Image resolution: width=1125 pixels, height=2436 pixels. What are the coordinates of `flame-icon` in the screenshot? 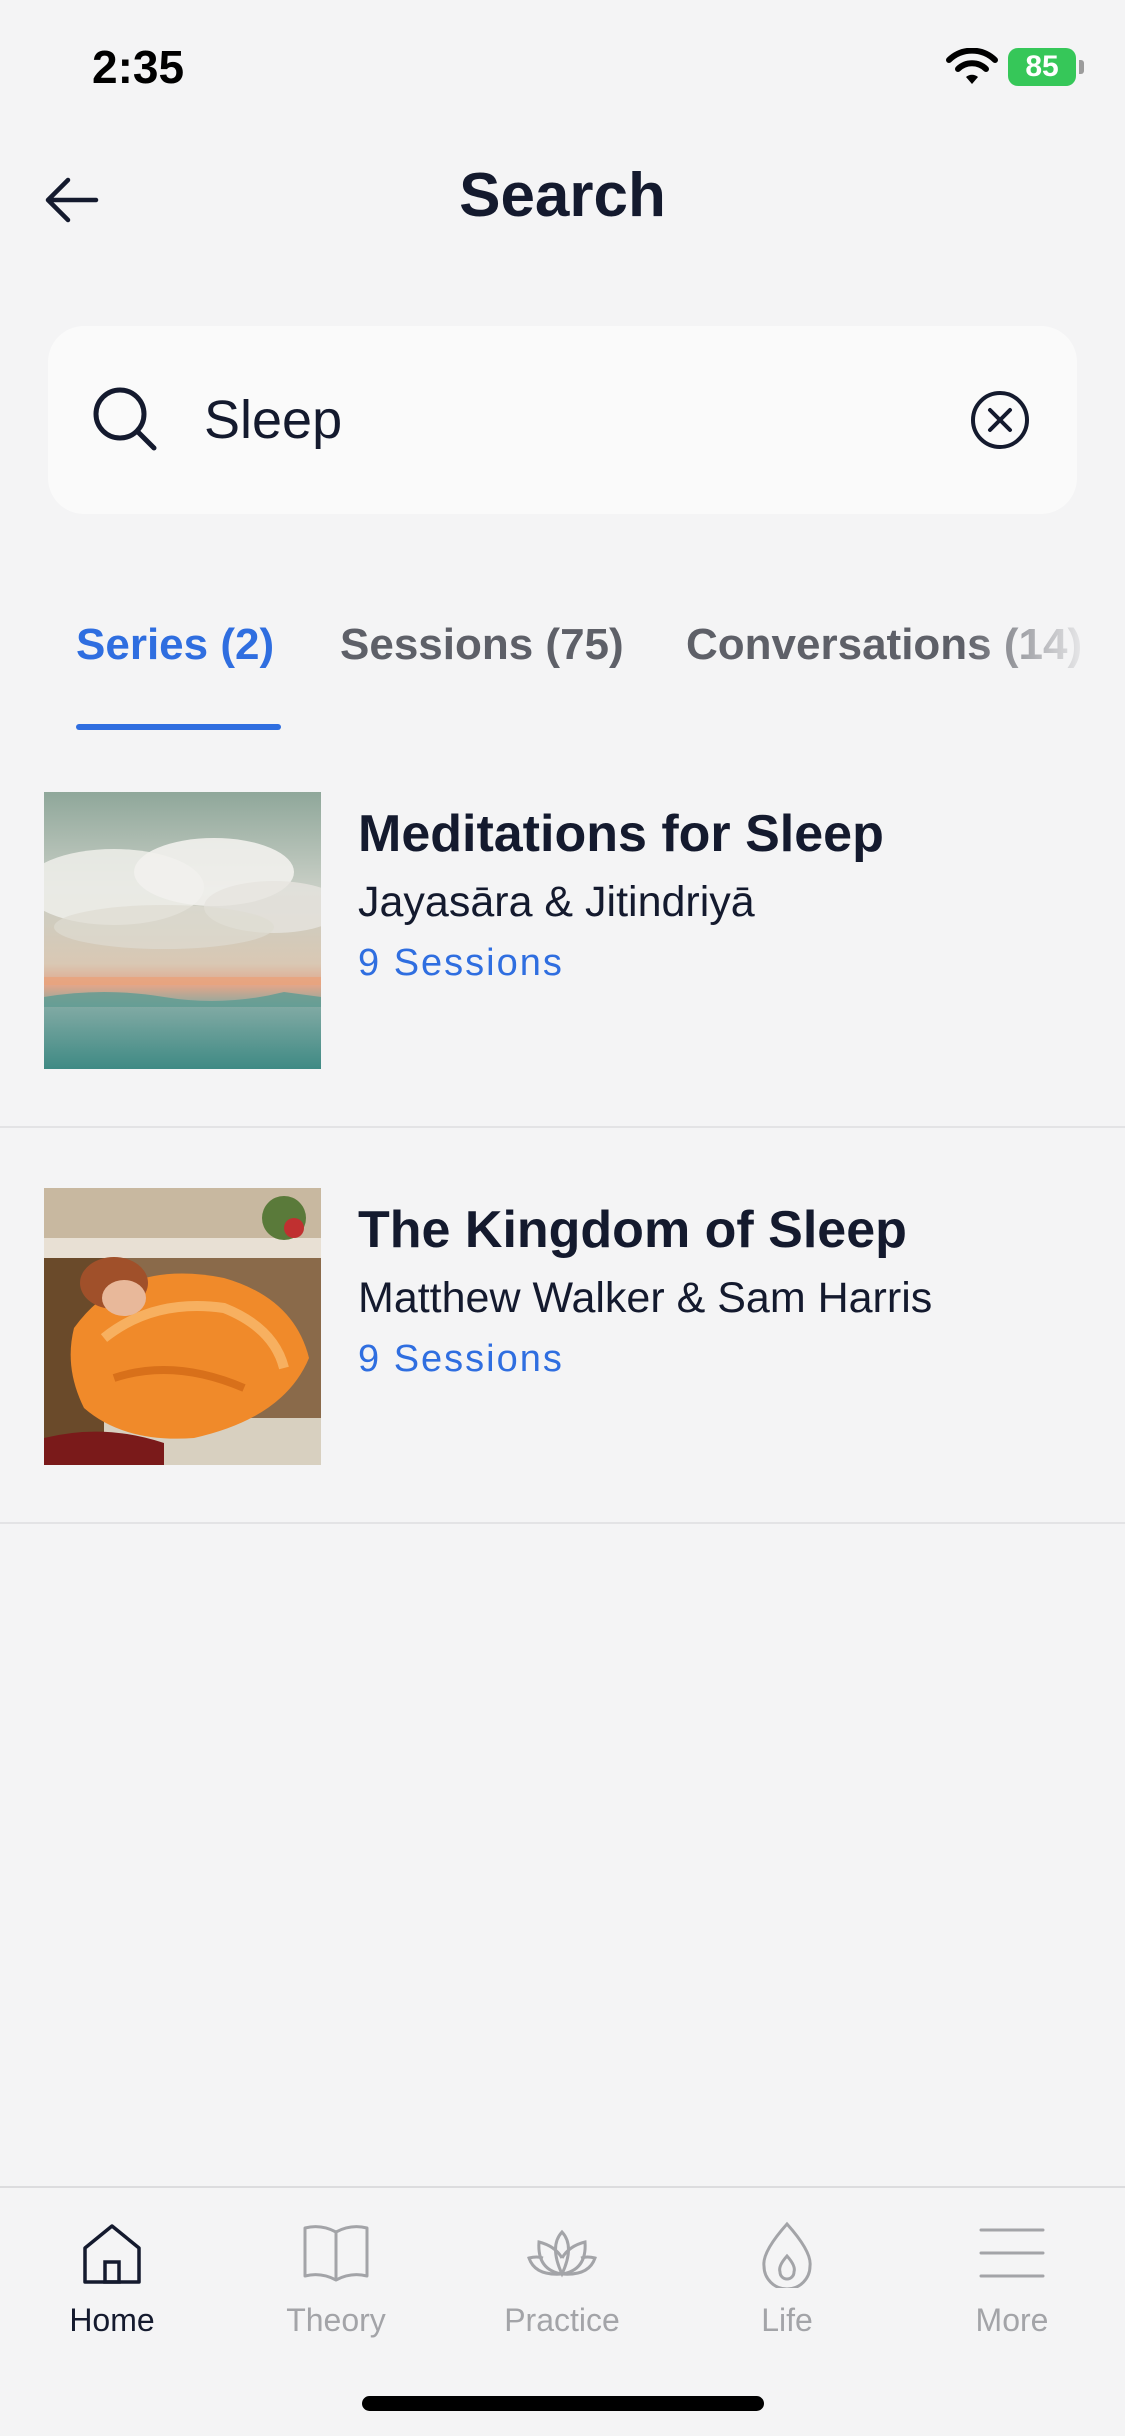 It's located at (787, 2254).